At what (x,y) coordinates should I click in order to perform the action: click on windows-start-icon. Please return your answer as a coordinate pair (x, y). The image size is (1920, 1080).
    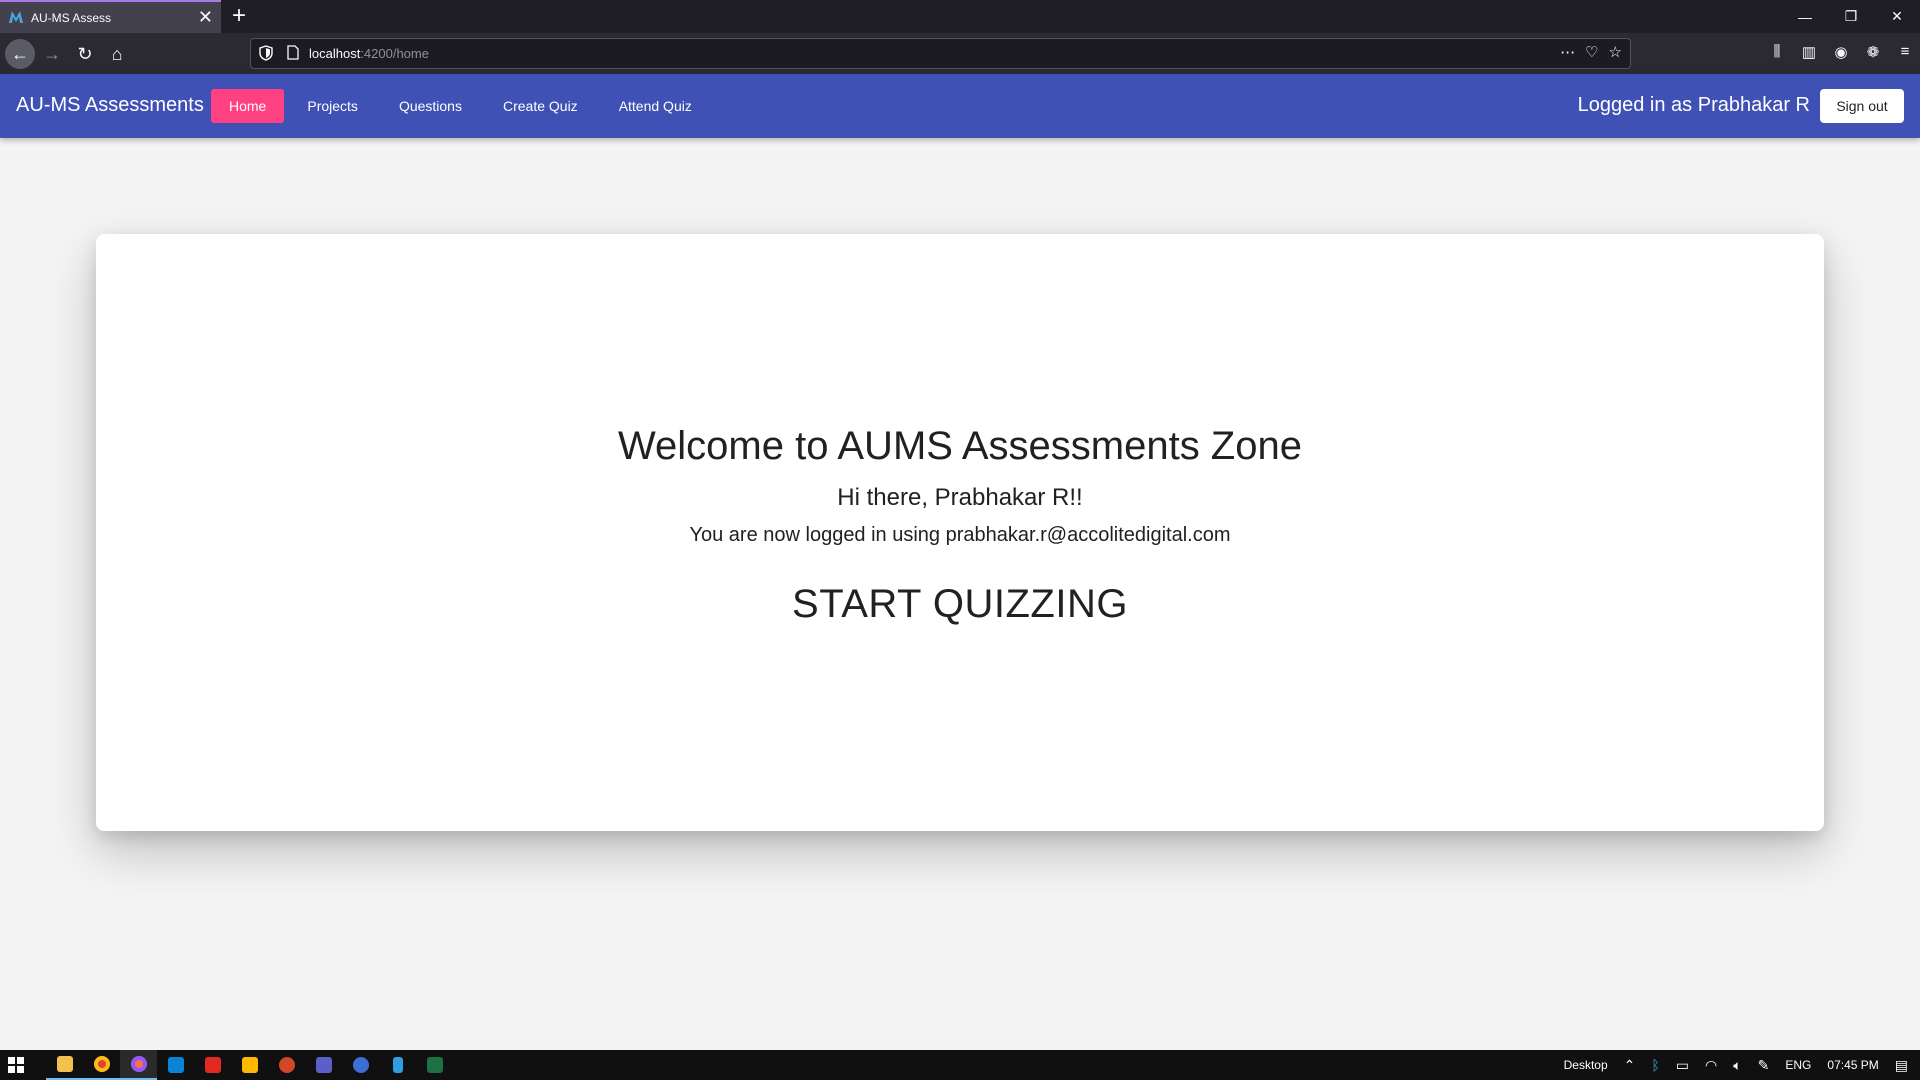
    Looking at the image, I should click on (16, 1065).